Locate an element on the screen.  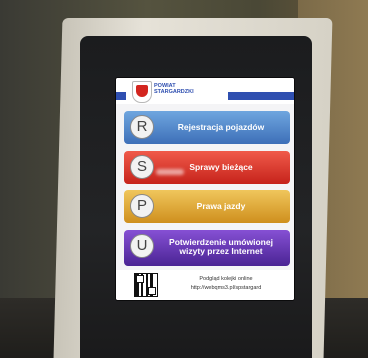
queue-preview-url: http://webqms3.pl/spstargard is located at coordinates (226, 288).